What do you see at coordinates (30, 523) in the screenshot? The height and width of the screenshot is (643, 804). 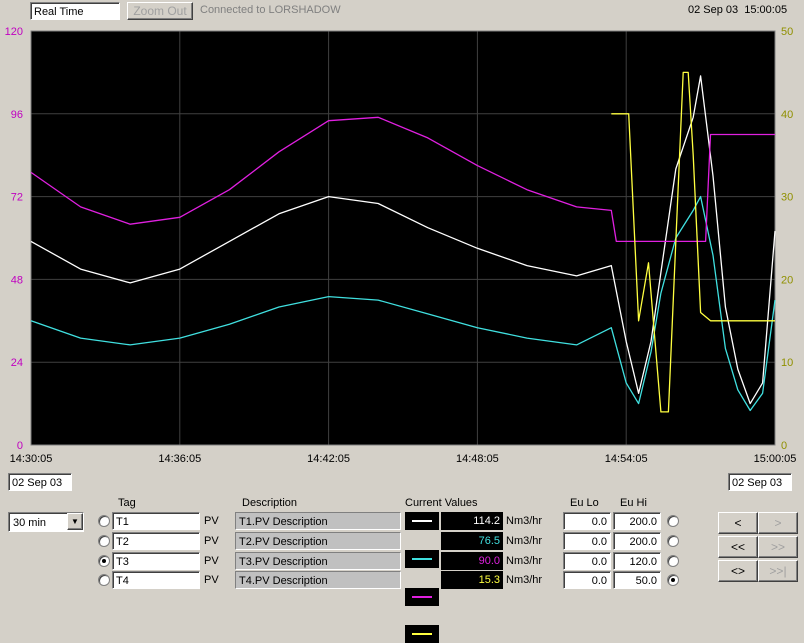 I see `time-range-value: 30 min` at bounding box center [30, 523].